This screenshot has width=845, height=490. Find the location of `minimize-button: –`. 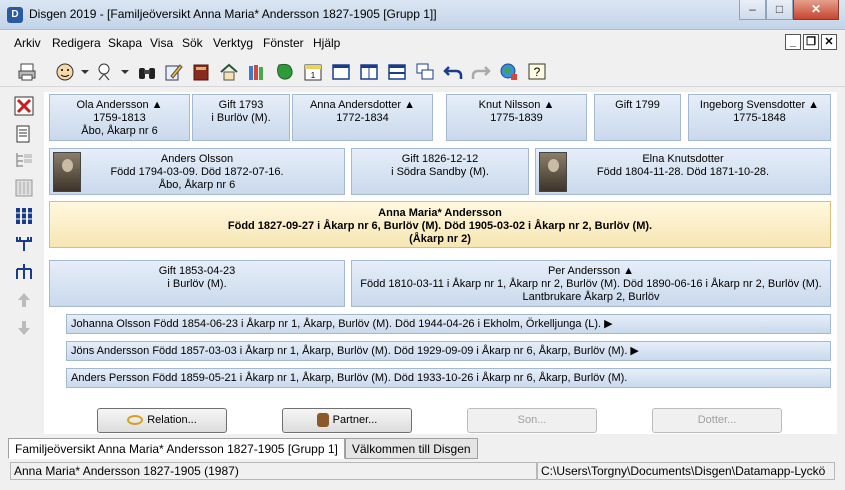

minimize-button: – is located at coordinates (752, 10).